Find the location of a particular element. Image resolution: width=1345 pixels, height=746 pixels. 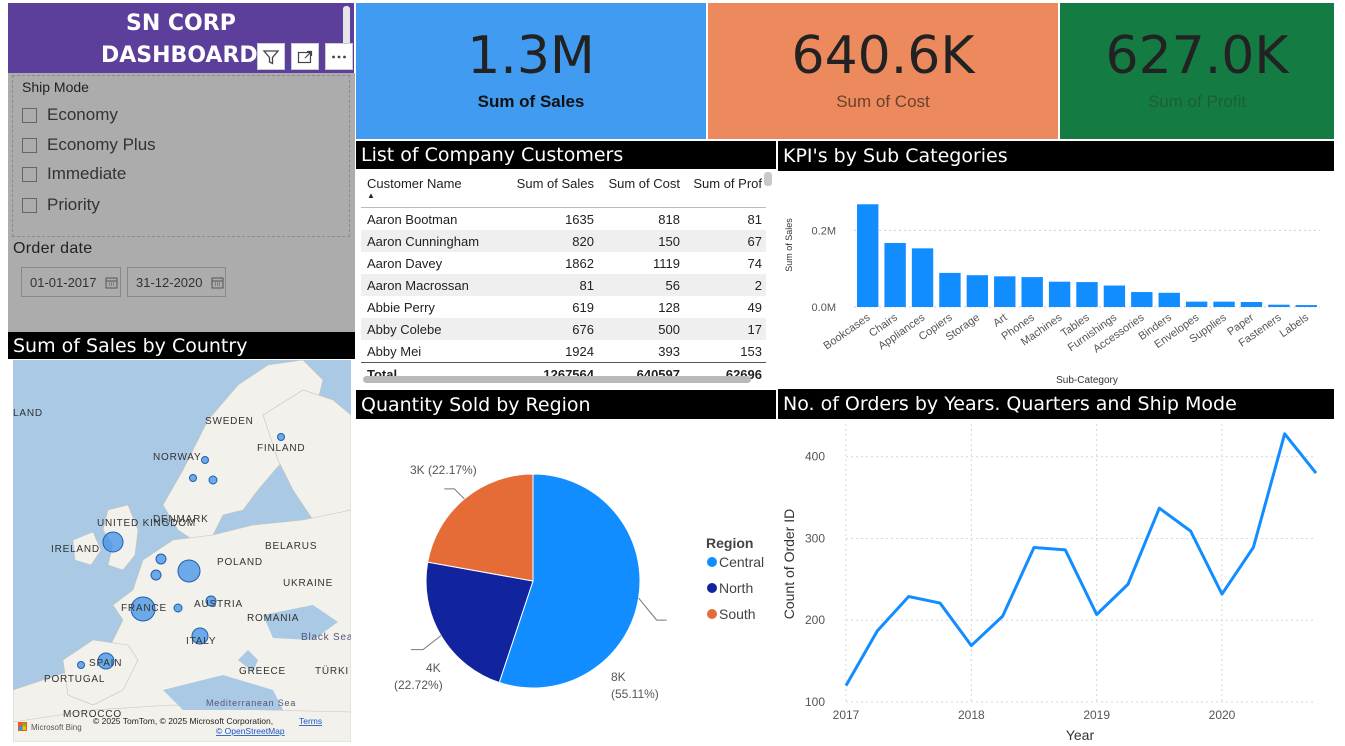

legend-label: South is located at coordinates (737, 614).